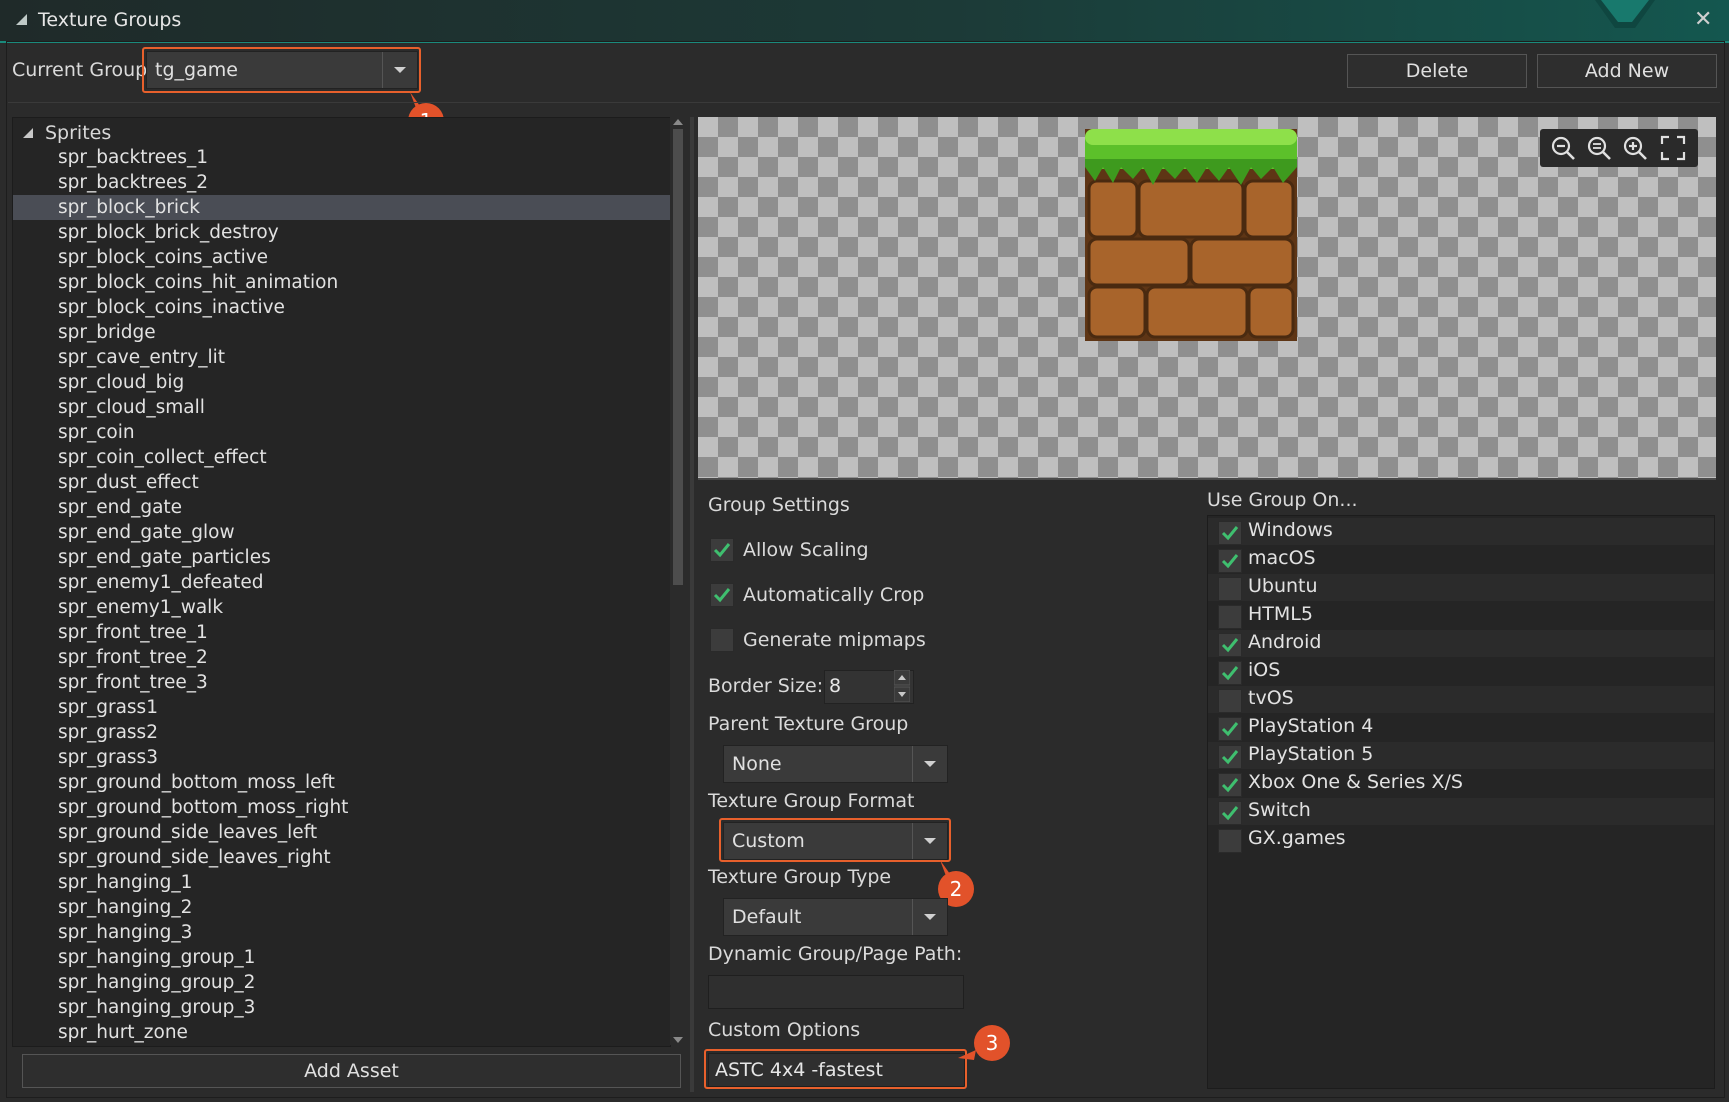 This screenshot has width=1729, height=1102. What do you see at coordinates (757, 764) in the screenshot?
I see `parent-group-value: None` at bounding box center [757, 764].